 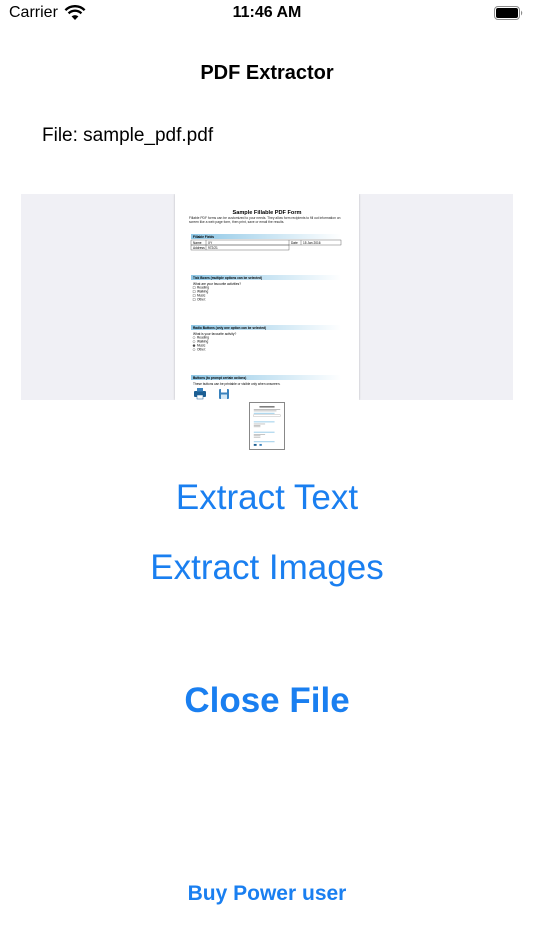 I want to click on pdf-address-label: Address, so click(x=199, y=248).